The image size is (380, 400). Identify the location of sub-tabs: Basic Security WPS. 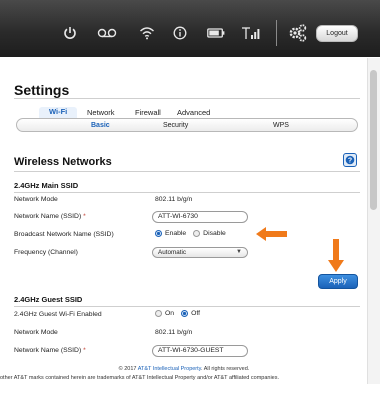
(187, 125).